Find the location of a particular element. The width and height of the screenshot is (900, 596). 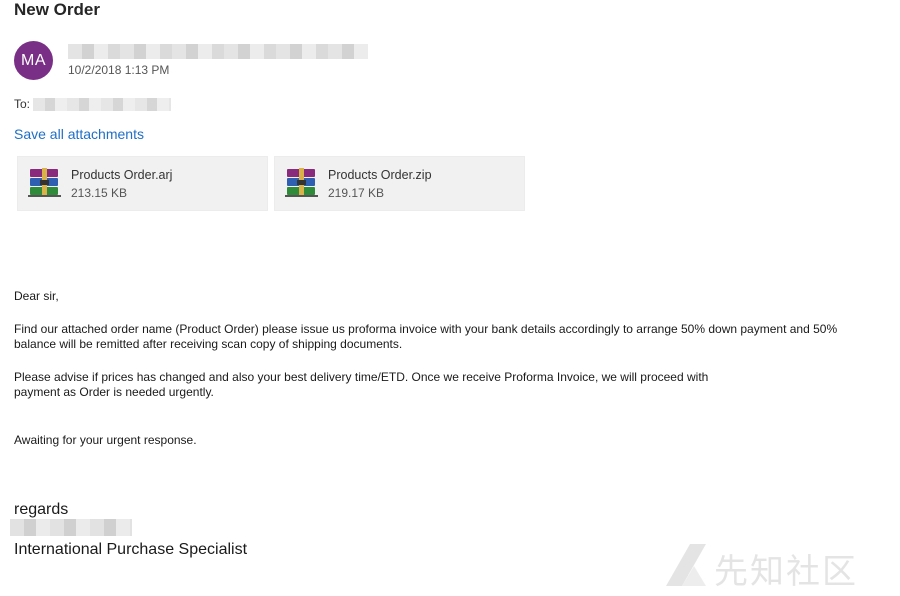

attachment-size: 213.15 KB is located at coordinates (99, 193).